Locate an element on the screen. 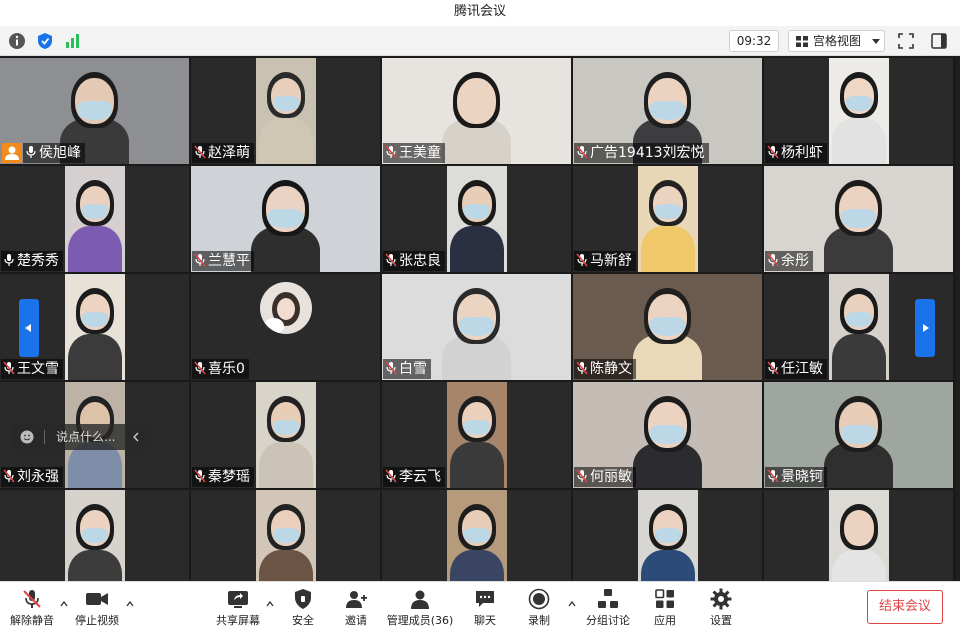  participant-name: 陈静文 is located at coordinates (605, 369).